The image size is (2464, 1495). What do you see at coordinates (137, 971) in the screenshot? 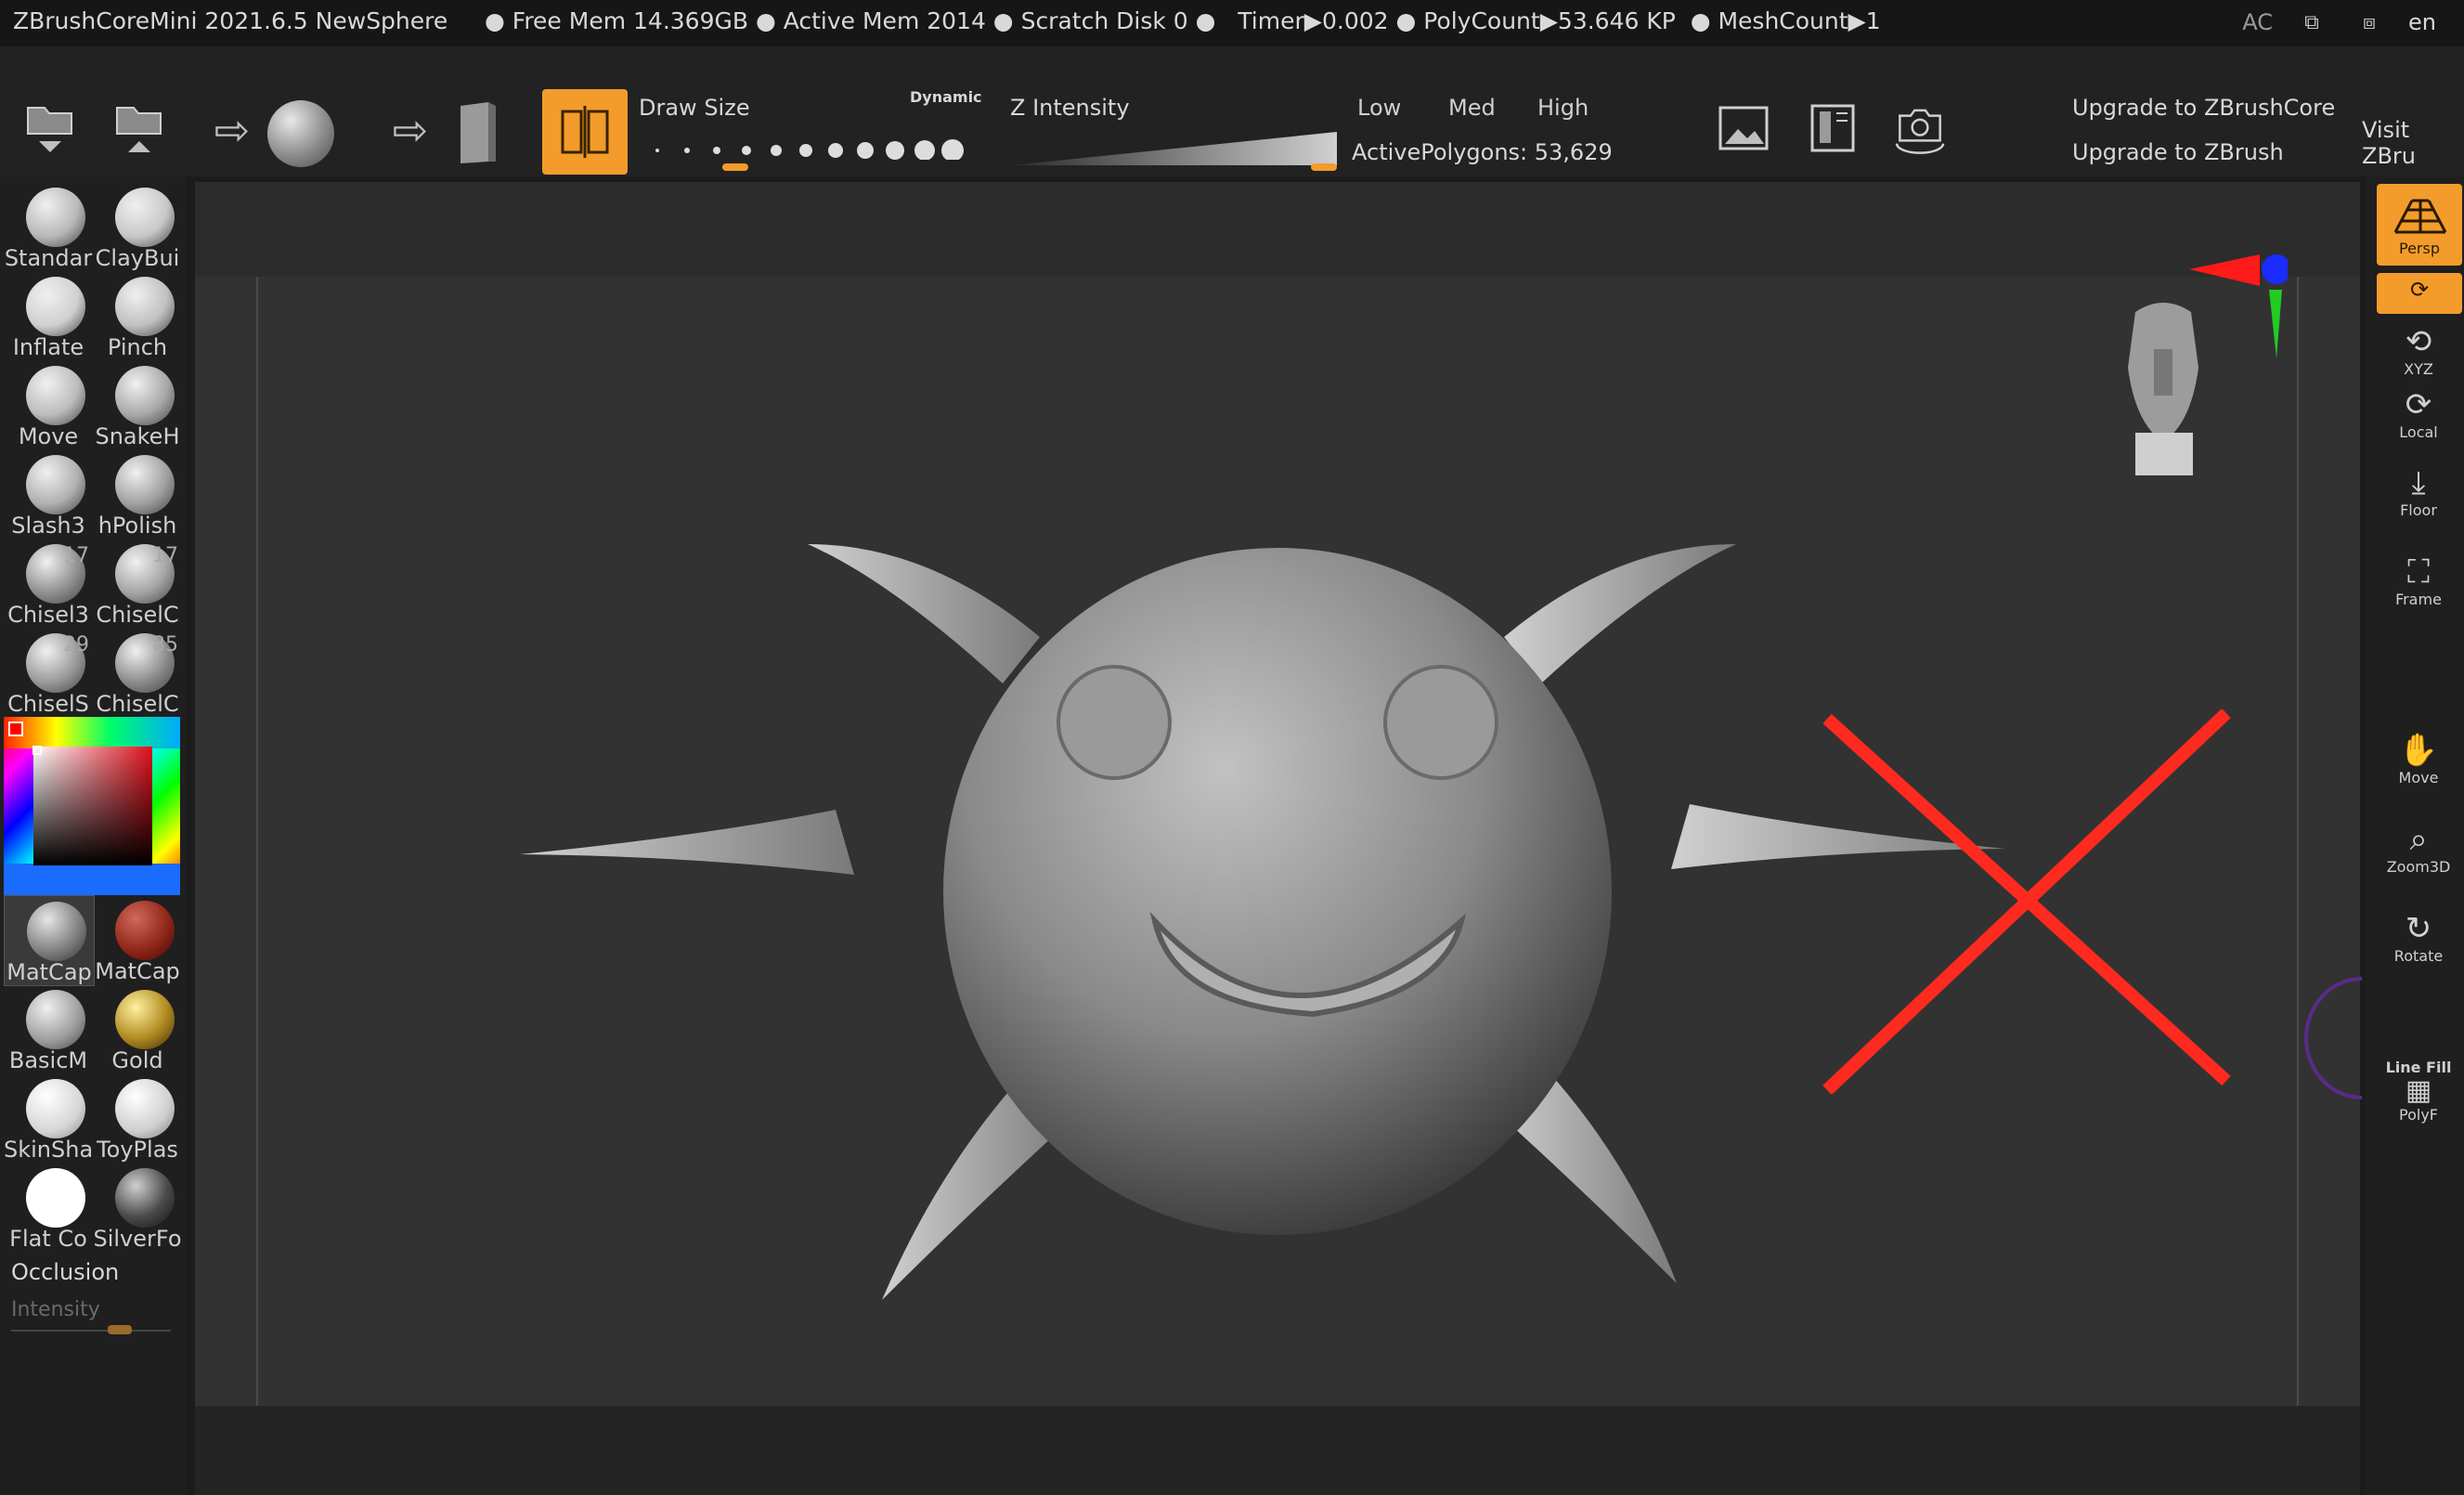
I see `material-label: MatCap` at bounding box center [137, 971].